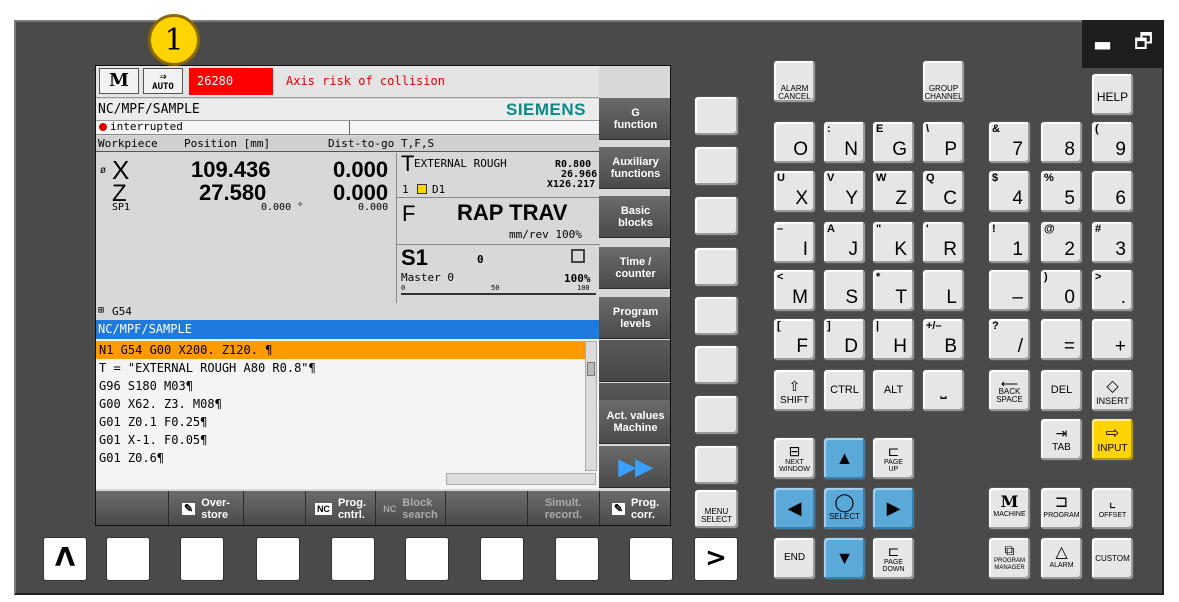  I want to click on alarm-number: 26280, so click(231, 81).